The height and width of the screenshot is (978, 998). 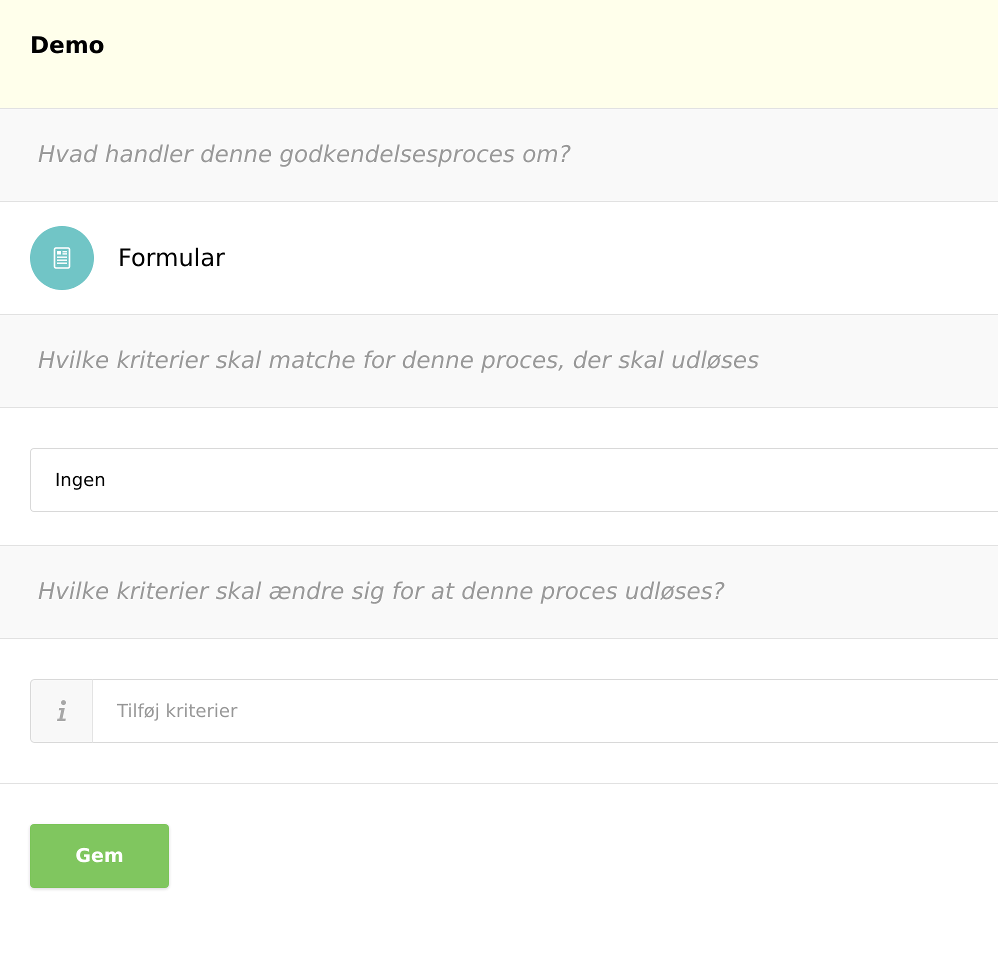 I want to click on form-type-label: Formular, so click(x=171, y=258).